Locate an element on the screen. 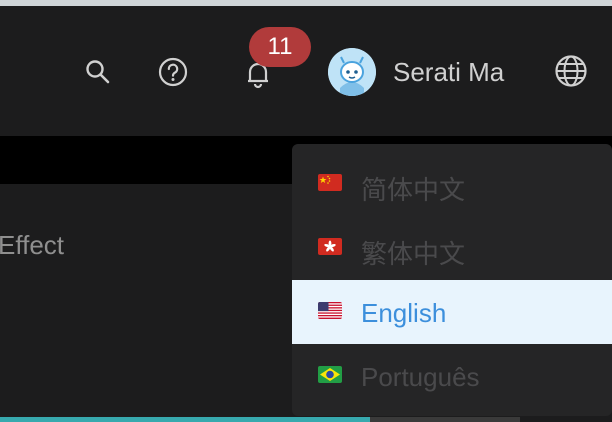  language-option-label: 繁体中文 is located at coordinates (413, 254).